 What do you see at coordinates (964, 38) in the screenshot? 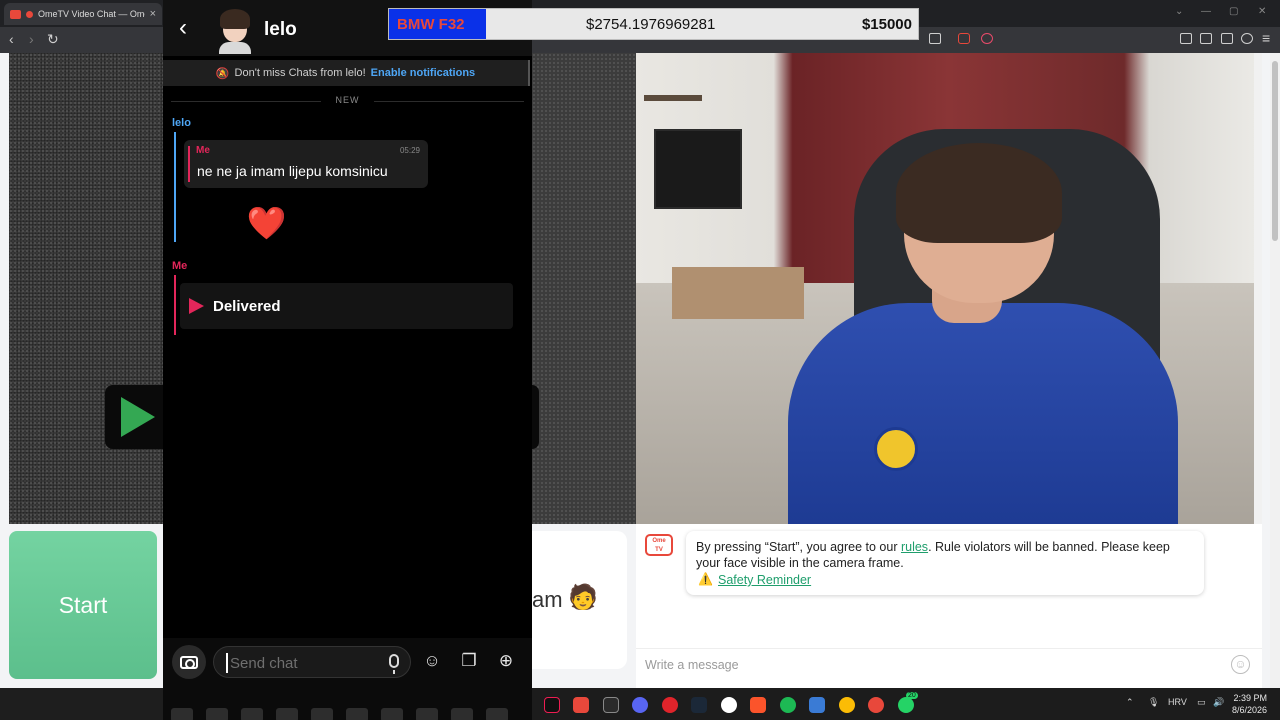
I see `brave-shield-icon` at bounding box center [964, 38].